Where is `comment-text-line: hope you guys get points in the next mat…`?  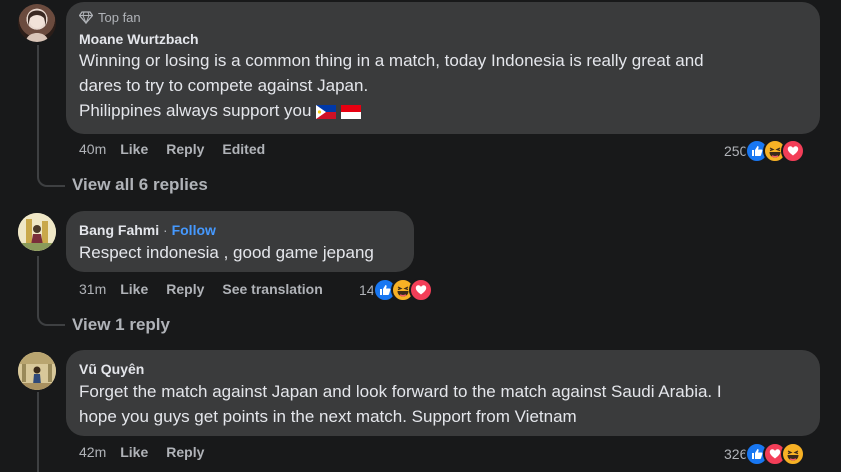 comment-text-line: hope you guys get points in the next mat… is located at coordinates (328, 416).